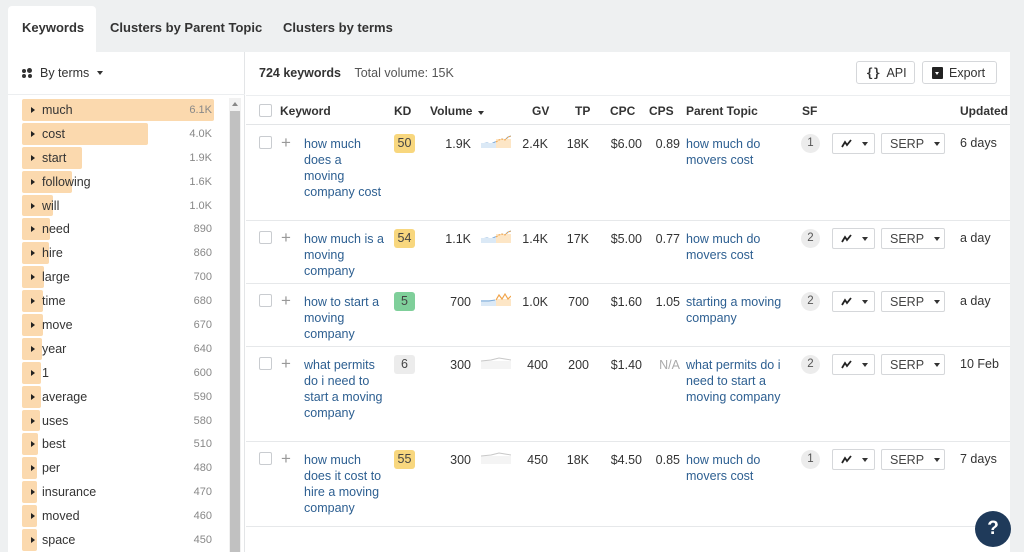 This screenshot has height=552, width=1024. Describe the element at coordinates (52, 29) in the screenshot. I see `tab-keywords: Keywords` at that location.